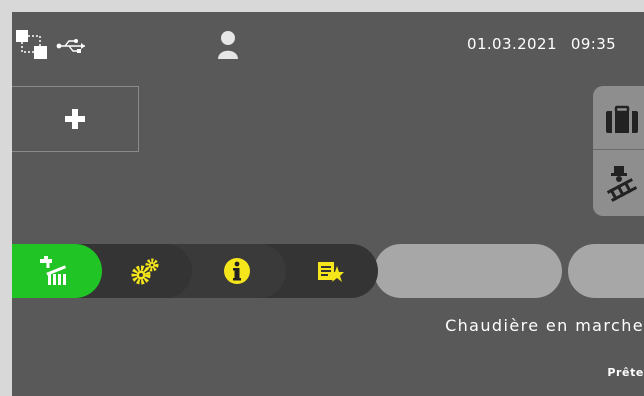  I want to click on service-case-button, so click(618, 118).